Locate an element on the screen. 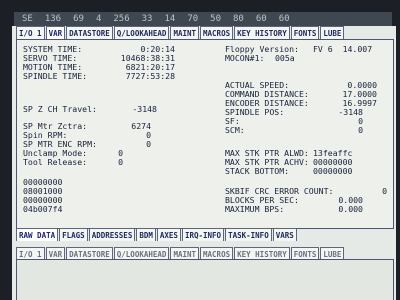  tab-io1: I/O 1 is located at coordinates (30, 32).